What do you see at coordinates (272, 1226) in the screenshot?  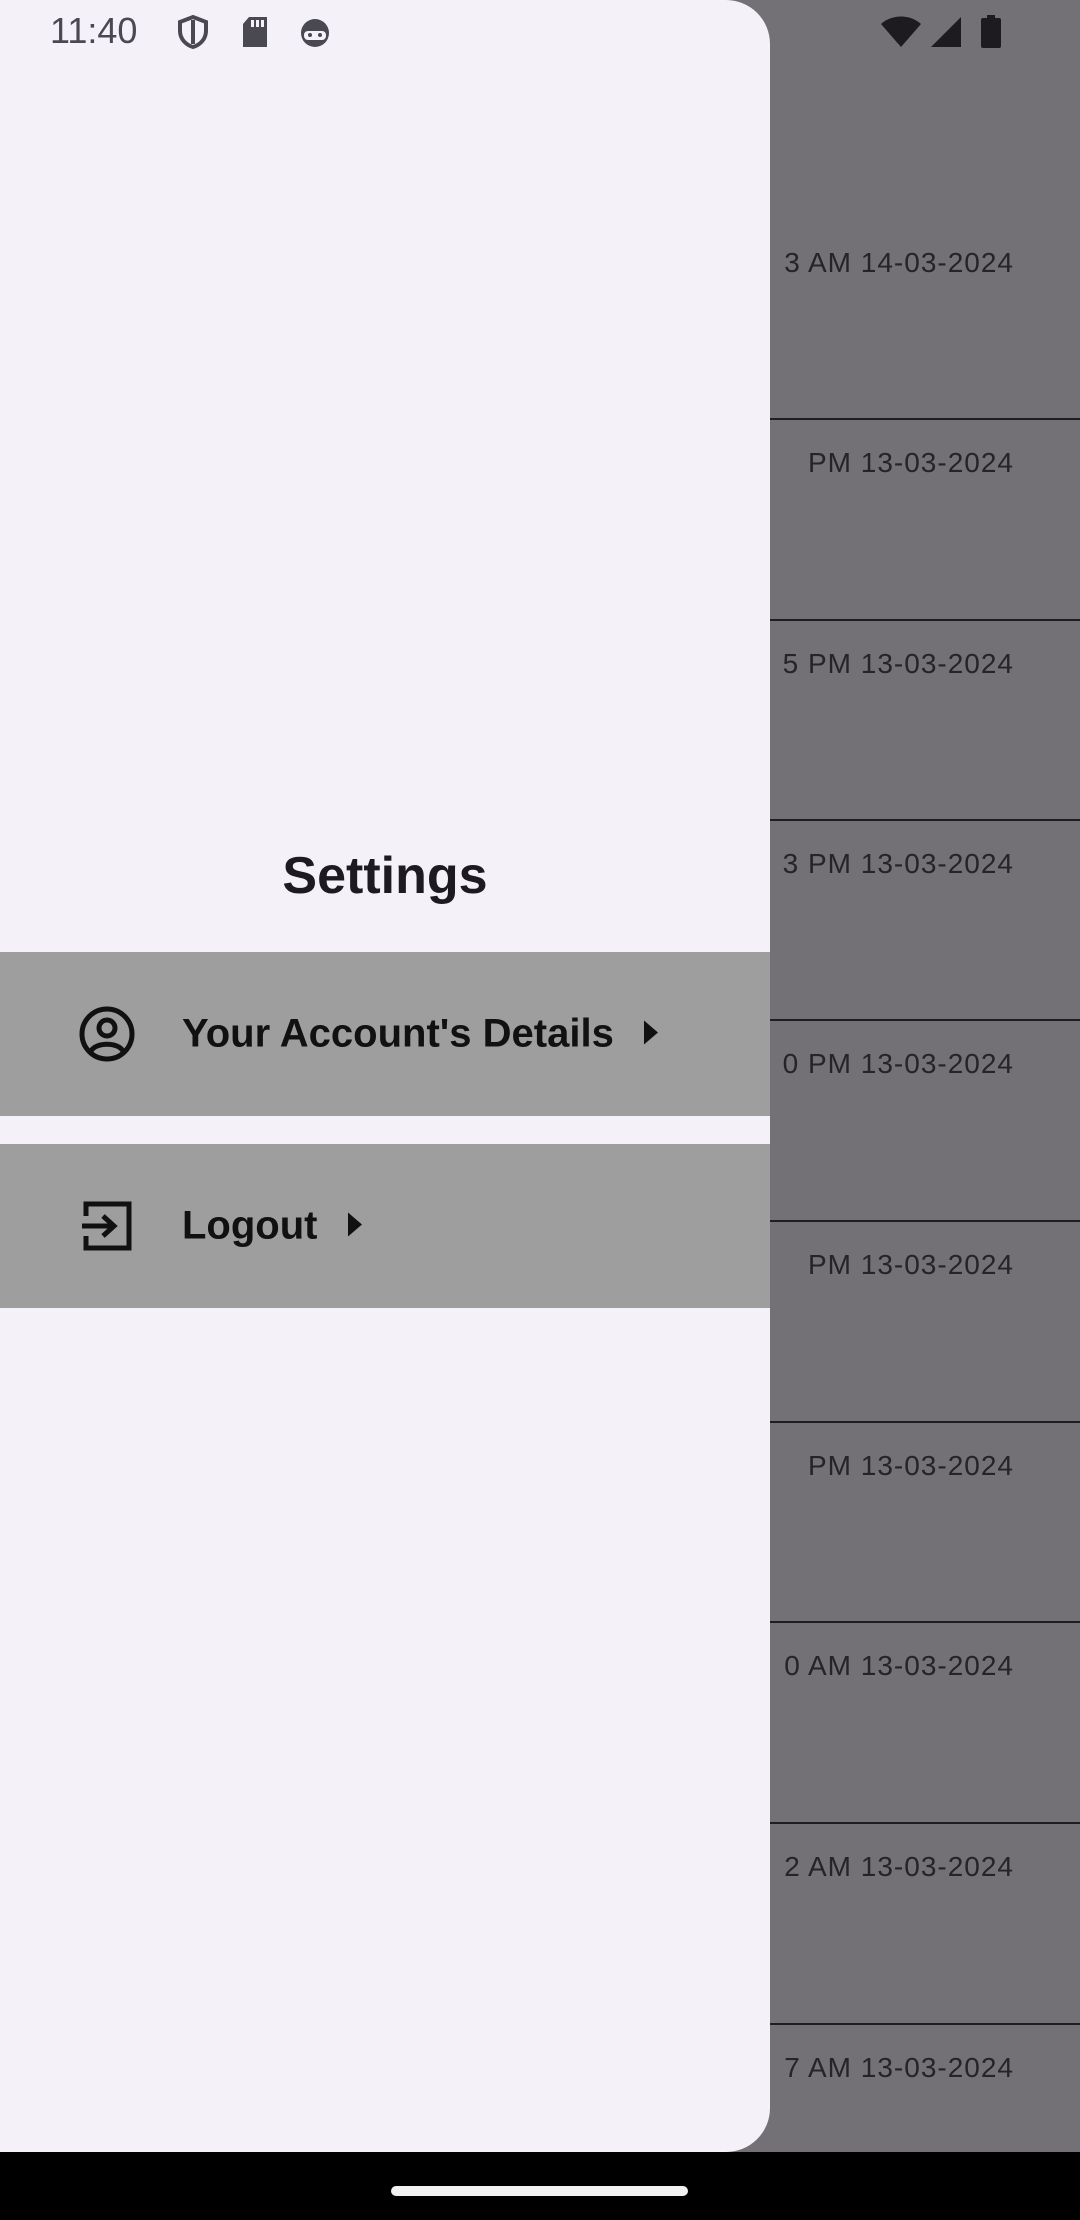 I see `logout-label: Logout` at bounding box center [272, 1226].